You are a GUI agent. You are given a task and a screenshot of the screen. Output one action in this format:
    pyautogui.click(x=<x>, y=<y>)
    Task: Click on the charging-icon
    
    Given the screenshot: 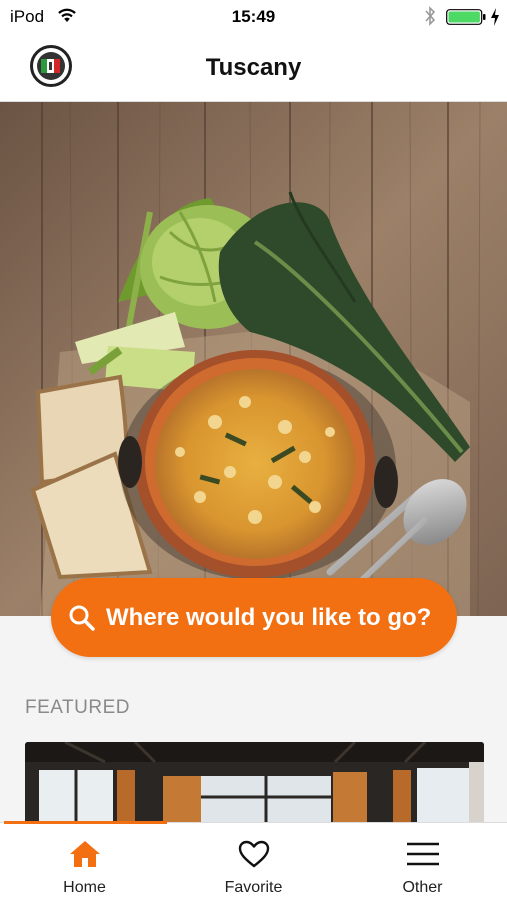 What is the action you would take?
    pyautogui.click(x=495, y=17)
    